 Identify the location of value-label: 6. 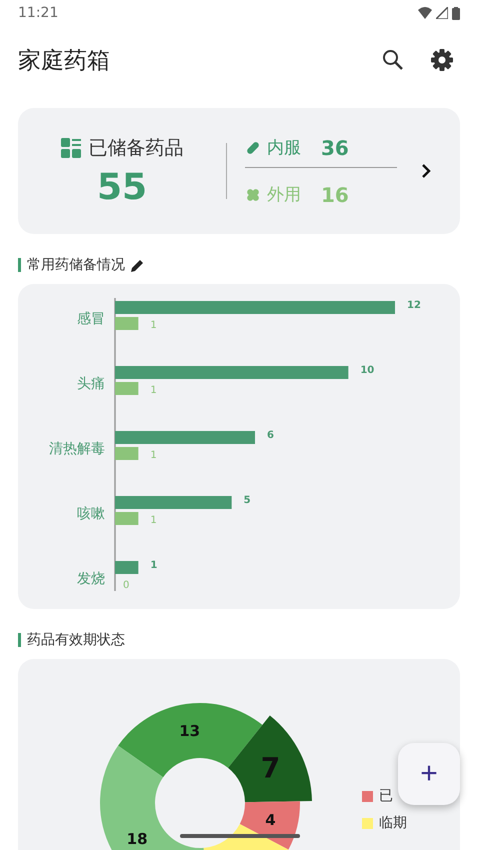
(270, 435).